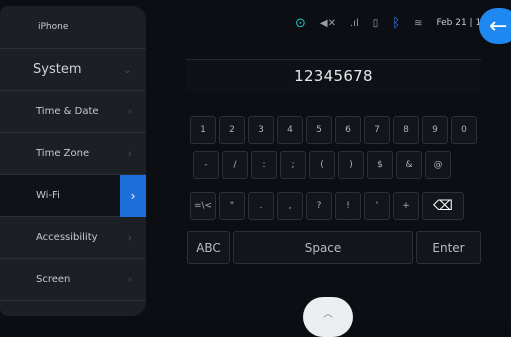 The image size is (511, 337). Describe the element at coordinates (53, 27) in the screenshot. I see `device-name: iPhone` at that location.